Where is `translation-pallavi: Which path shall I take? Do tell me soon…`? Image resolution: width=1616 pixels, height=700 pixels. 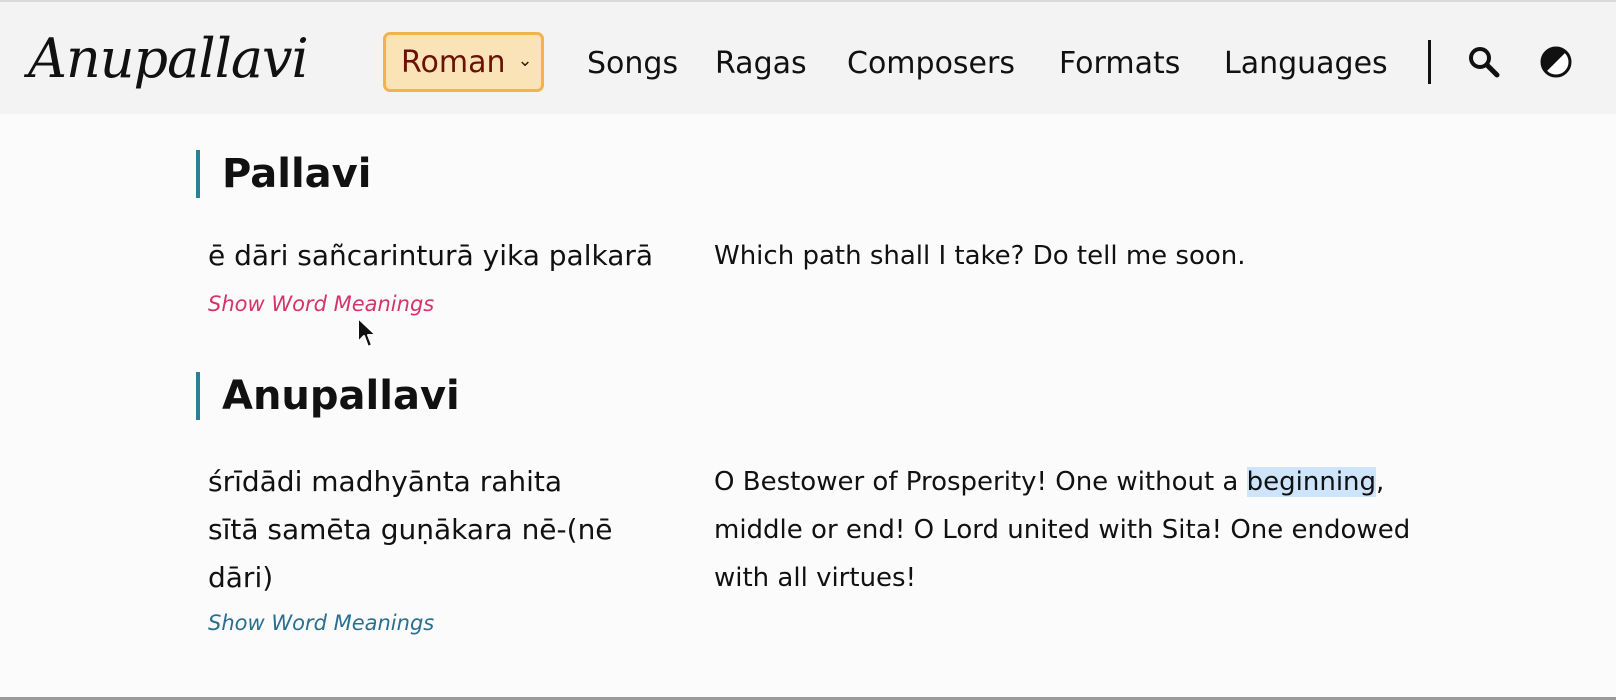 translation-pallavi: Which path shall I take? Do tell me soon… is located at coordinates (1084, 256).